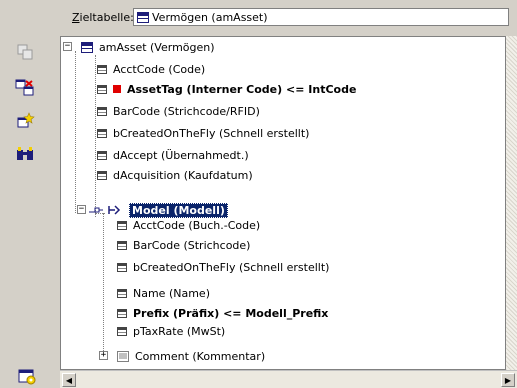 The width and height of the screenshot is (517, 388). I want to click on collapse-root-toggle: −, so click(67, 46).